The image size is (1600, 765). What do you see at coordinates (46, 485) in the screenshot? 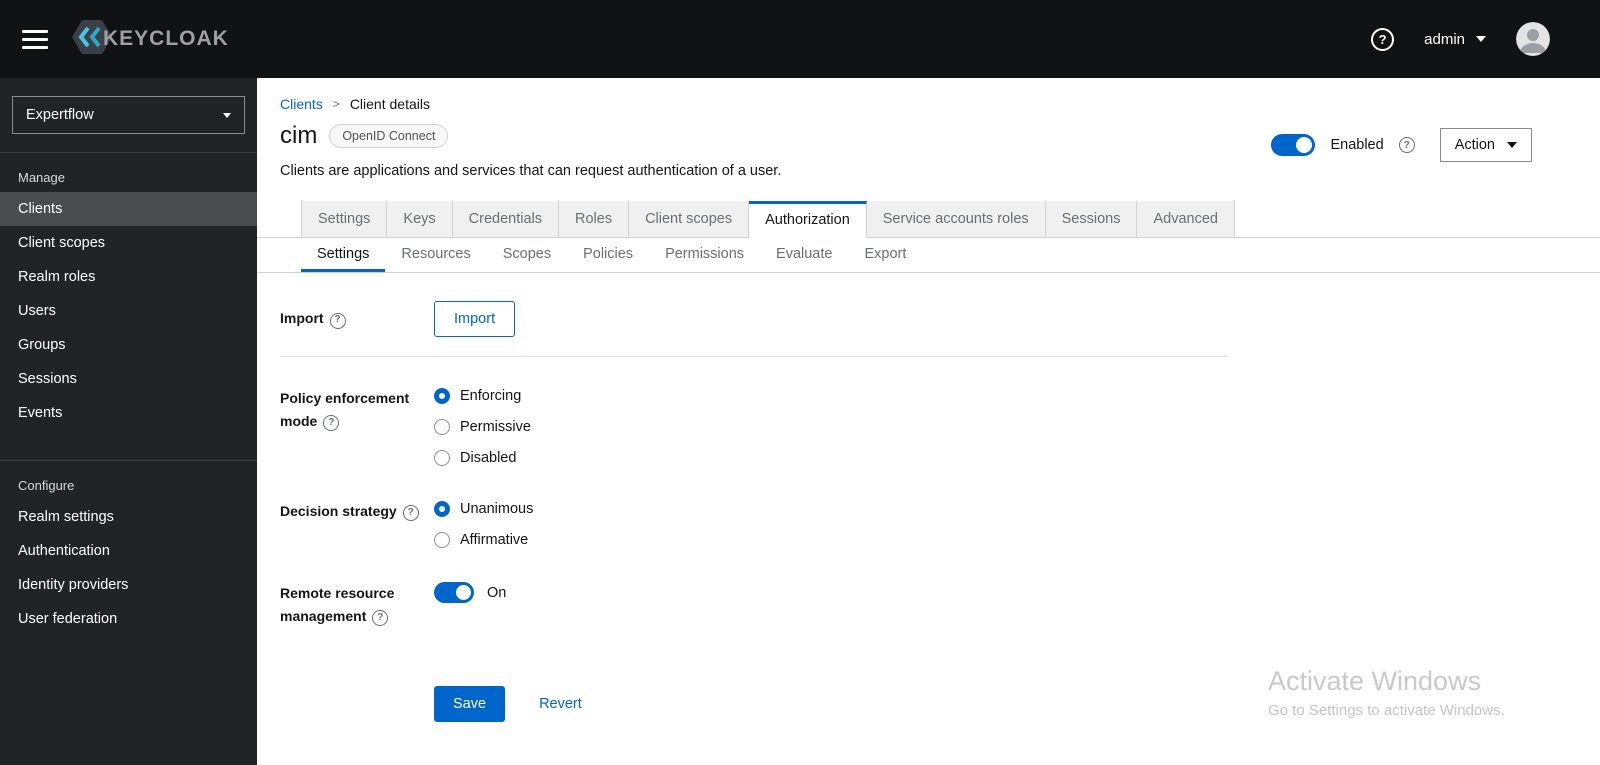
I see `nav-group-title: Configure` at bounding box center [46, 485].